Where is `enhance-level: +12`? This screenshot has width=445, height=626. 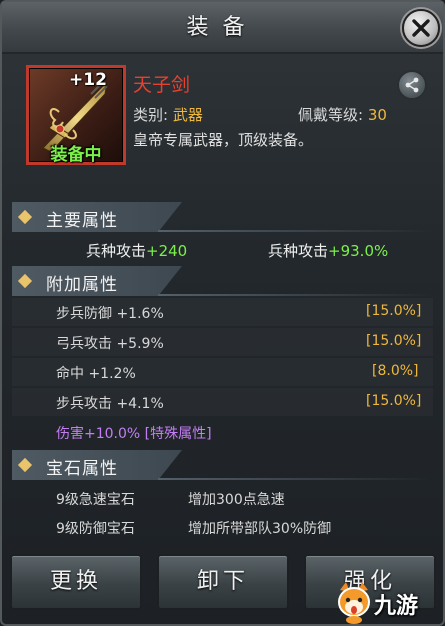 enhance-level: +12 is located at coordinates (88, 80).